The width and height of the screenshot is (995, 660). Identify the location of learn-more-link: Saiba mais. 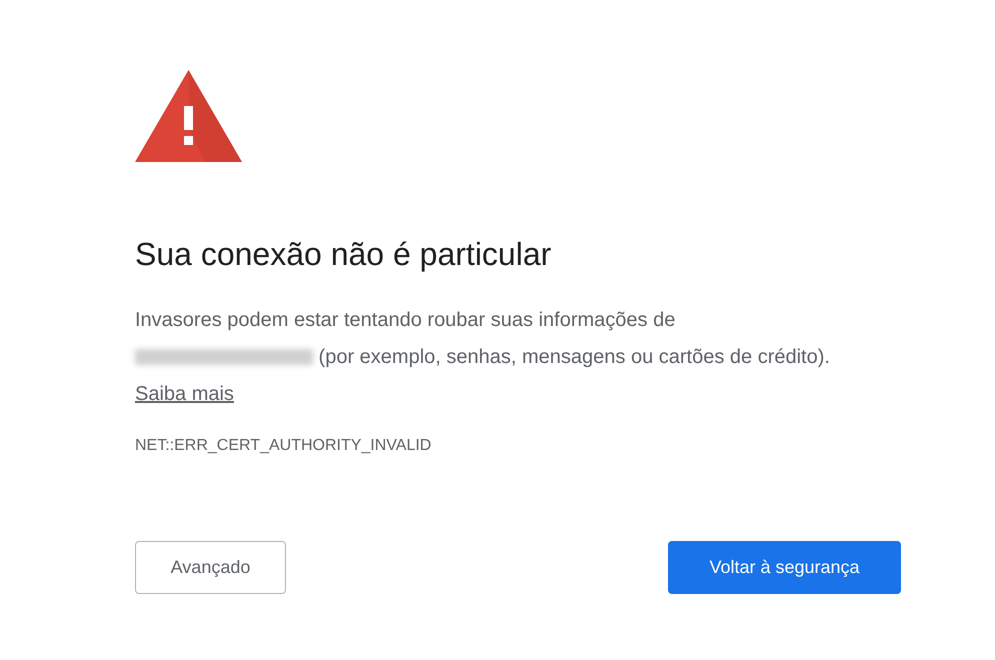
(184, 394).